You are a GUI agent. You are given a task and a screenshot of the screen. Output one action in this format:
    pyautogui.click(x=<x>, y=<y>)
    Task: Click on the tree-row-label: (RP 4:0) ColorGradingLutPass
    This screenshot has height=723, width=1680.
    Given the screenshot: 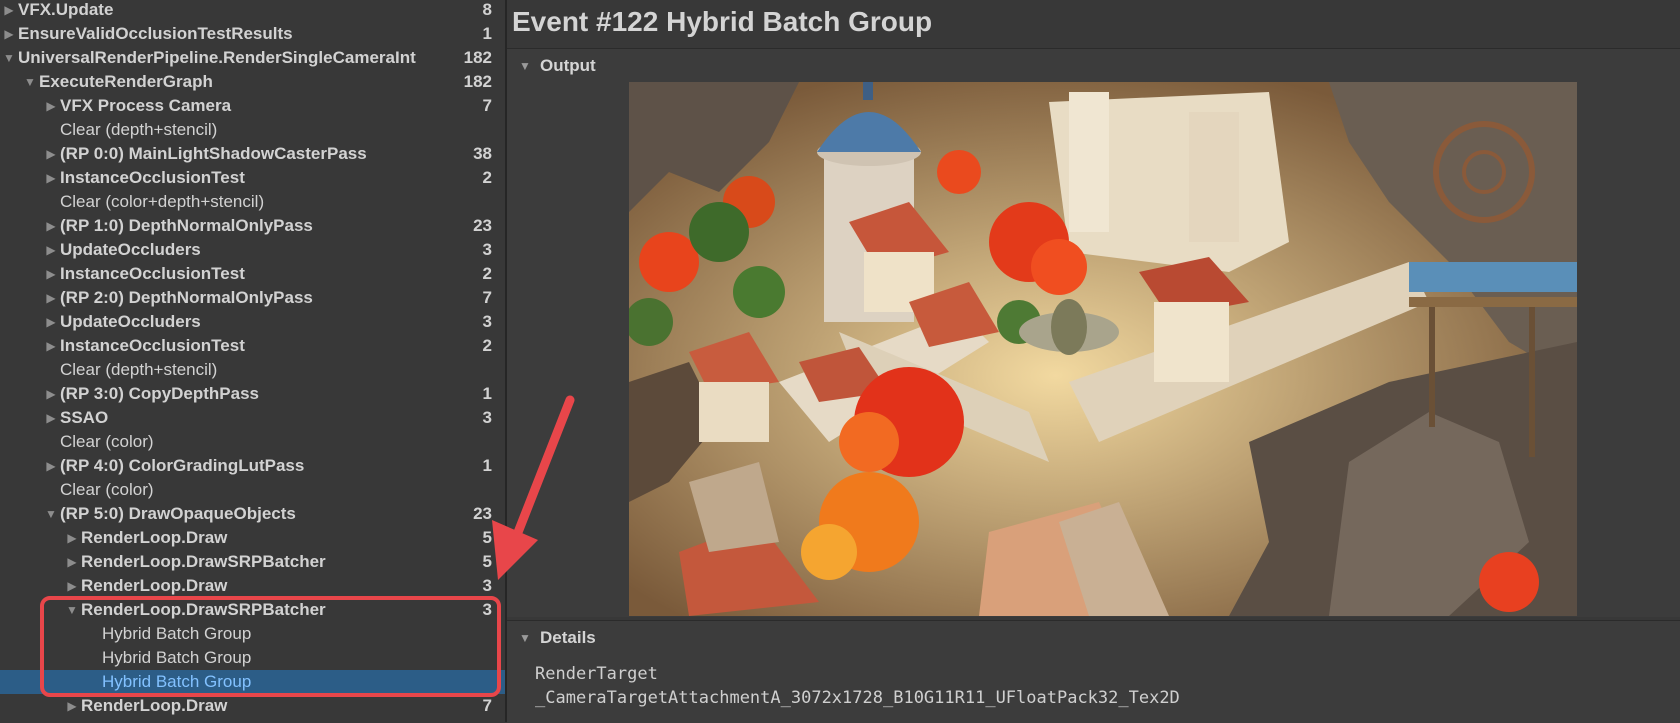 What is the action you would take?
    pyautogui.click(x=182, y=465)
    